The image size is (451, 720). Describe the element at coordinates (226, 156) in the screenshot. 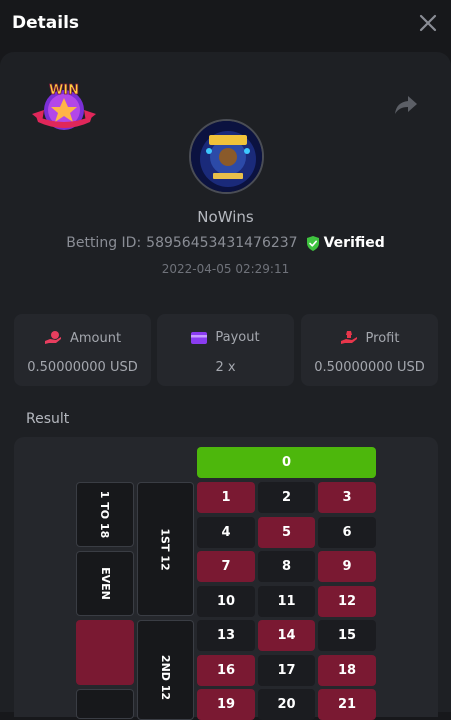

I see `avatar` at that location.